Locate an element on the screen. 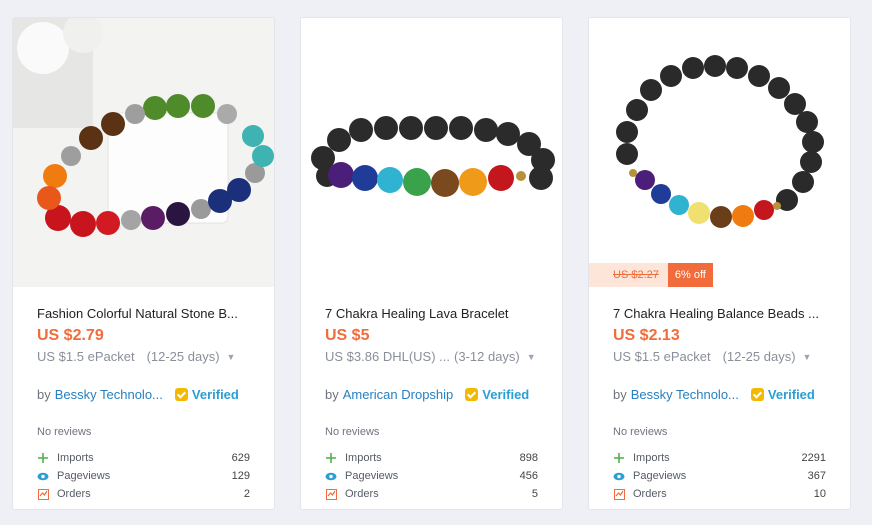 This screenshot has height=525, width=872. stat-value: 456 is located at coordinates (528, 476).